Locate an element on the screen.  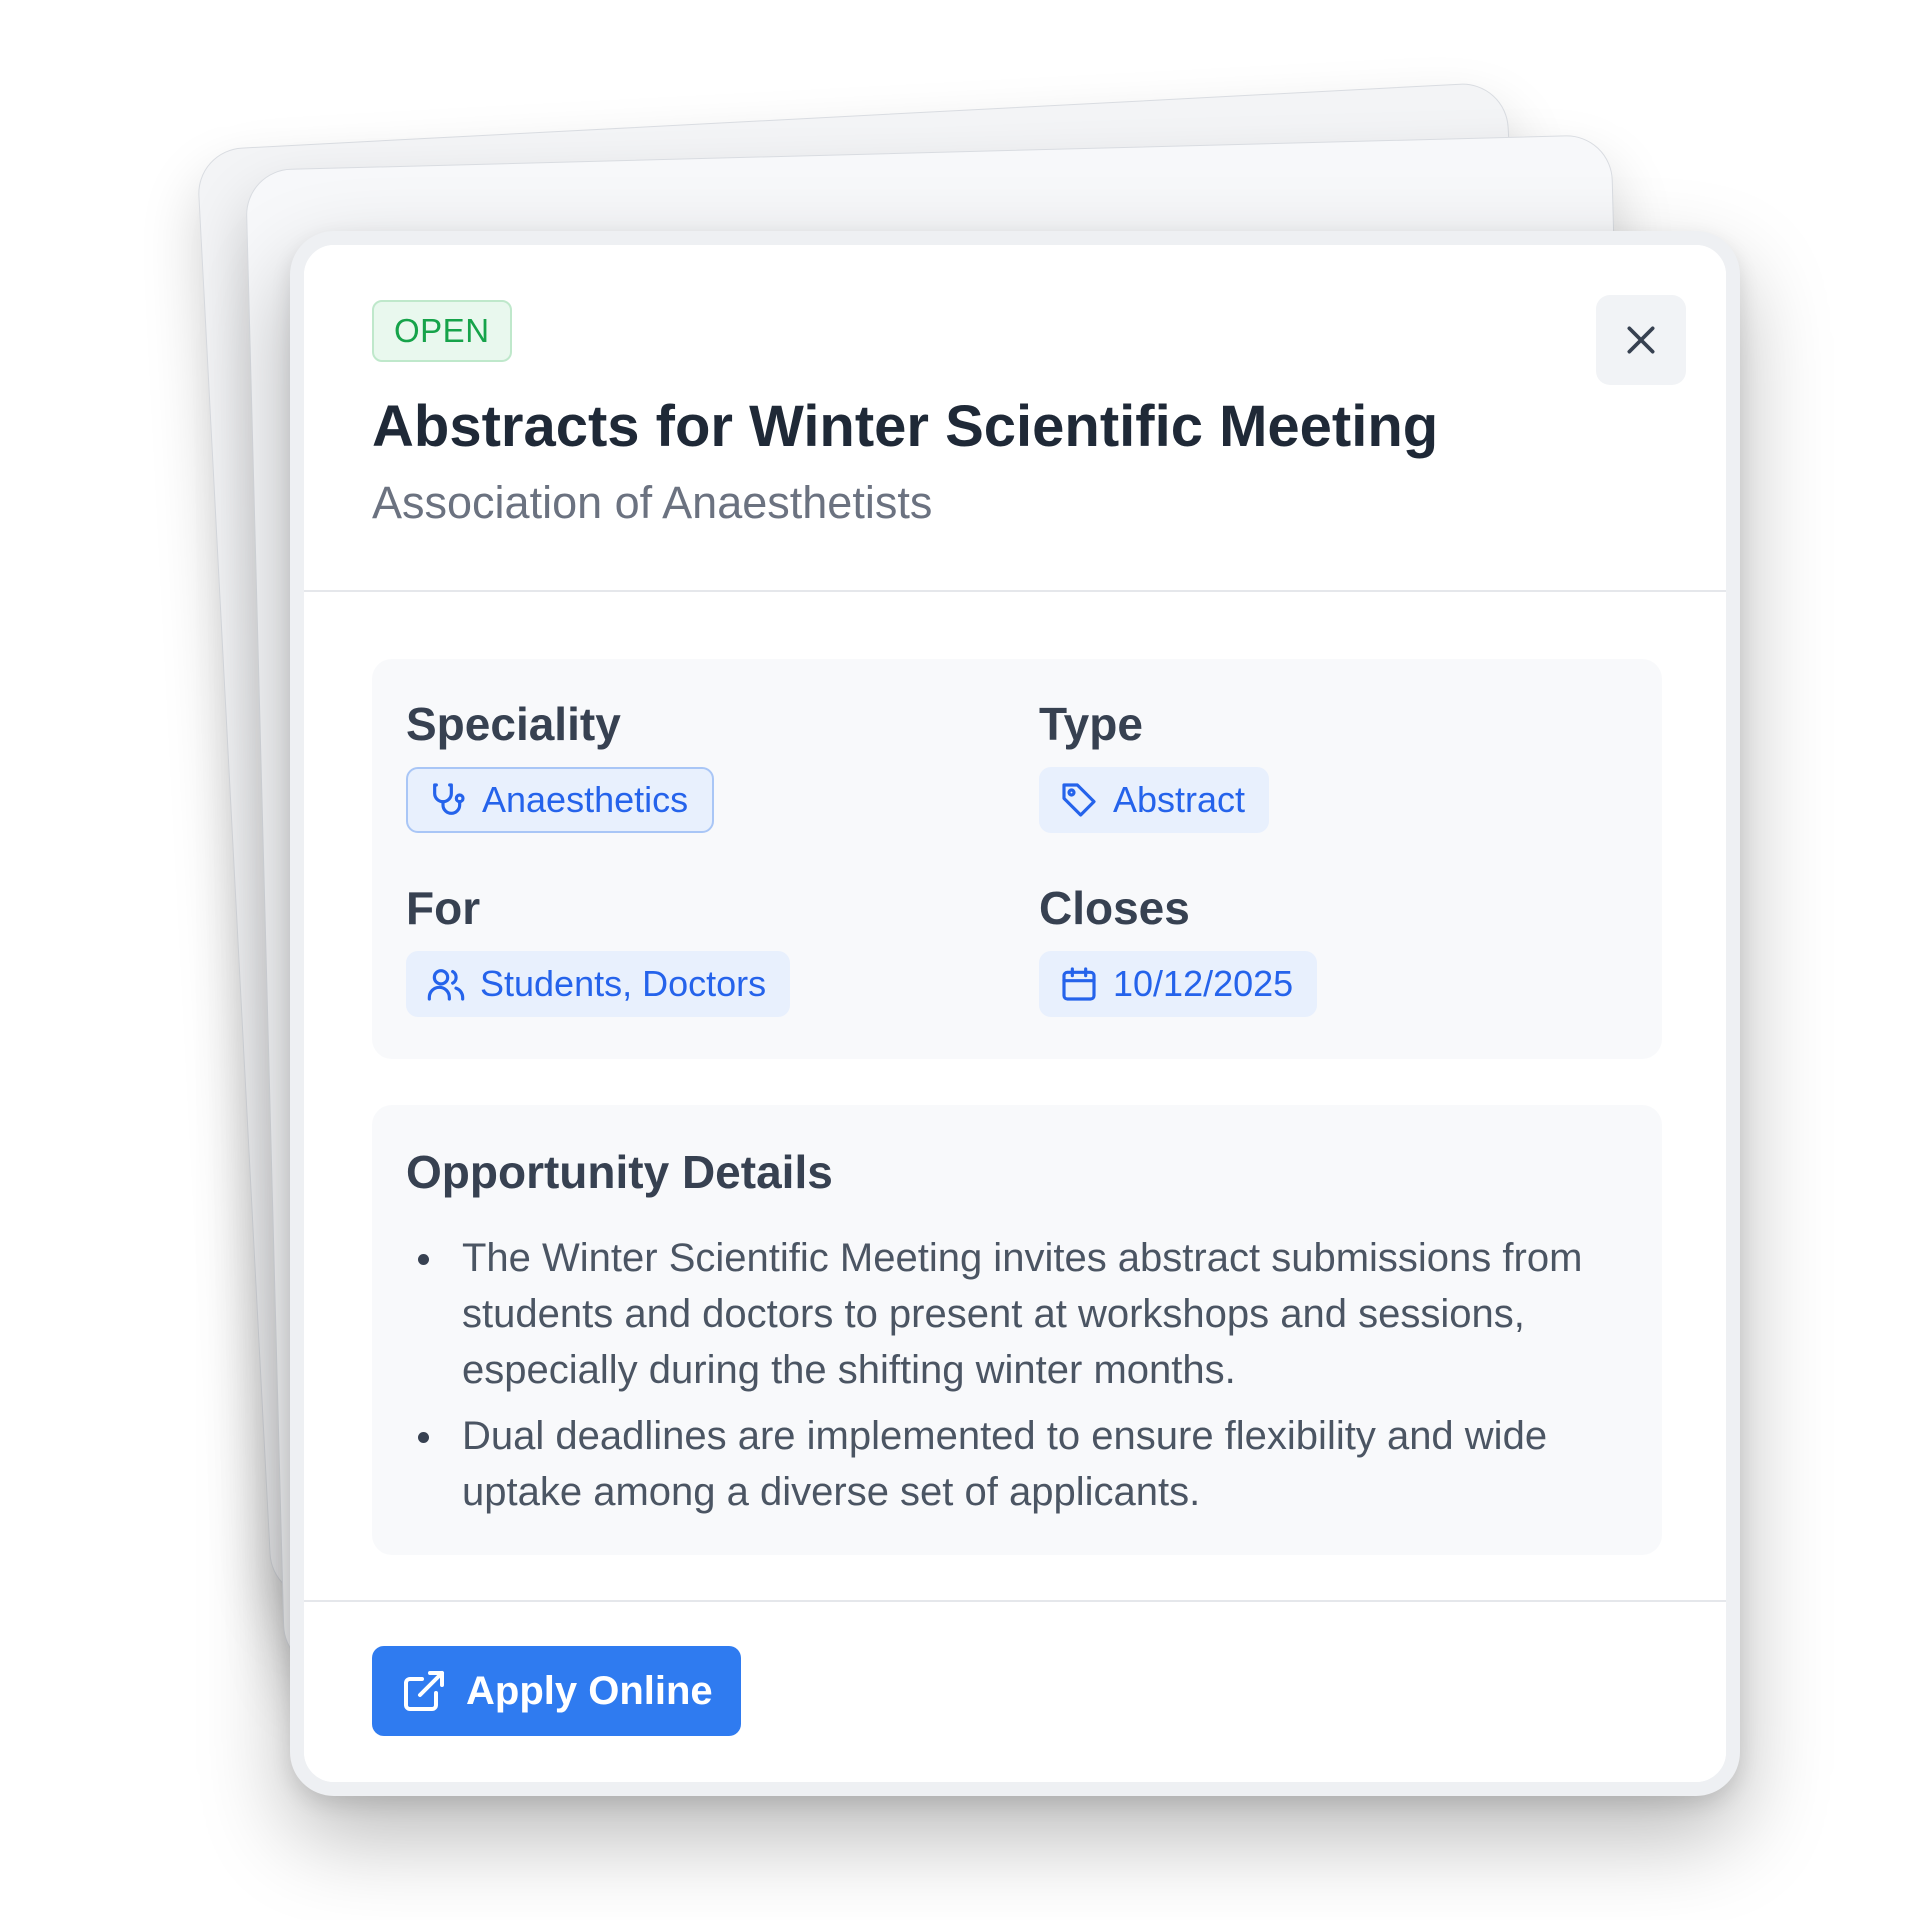
close-icon is located at coordinates (1641, 340).